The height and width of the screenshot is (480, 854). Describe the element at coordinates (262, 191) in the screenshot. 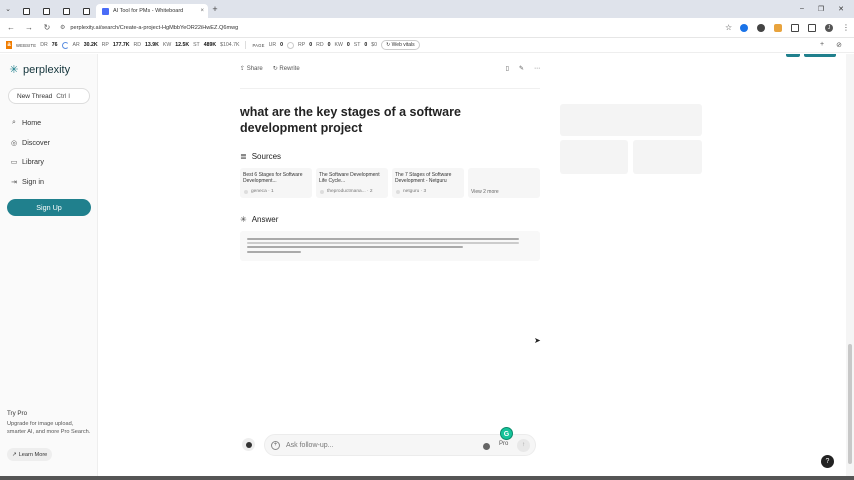

I see `source-meta: geneca · 1` at that location.